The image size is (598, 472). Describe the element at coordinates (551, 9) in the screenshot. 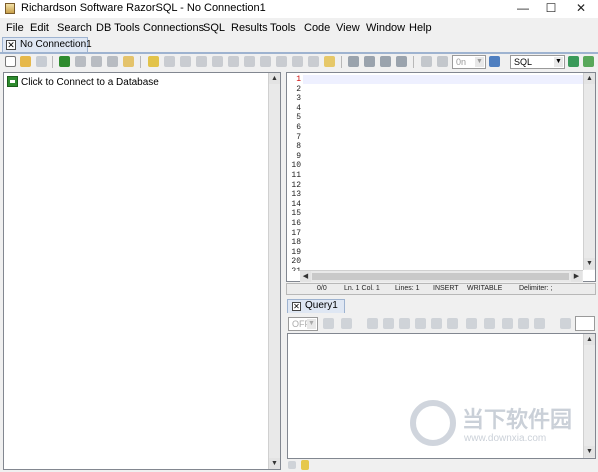

I see `maximize-button: ☐` at that location.